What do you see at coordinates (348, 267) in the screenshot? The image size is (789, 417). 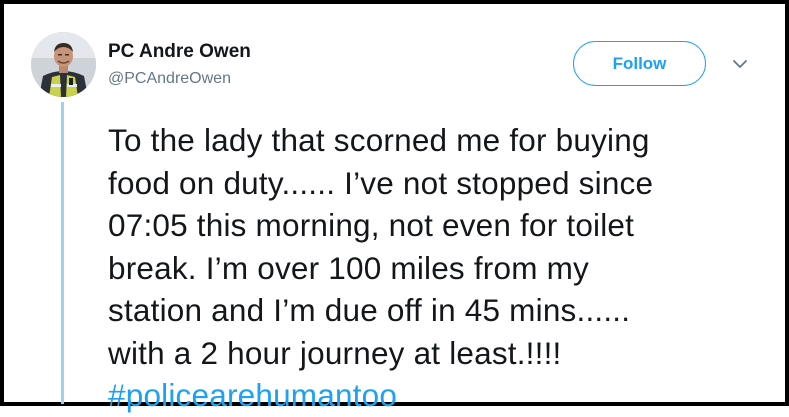 I see `tweet-text-line: break. I’m over 100 miles from my` at bounding box center [348, 267].